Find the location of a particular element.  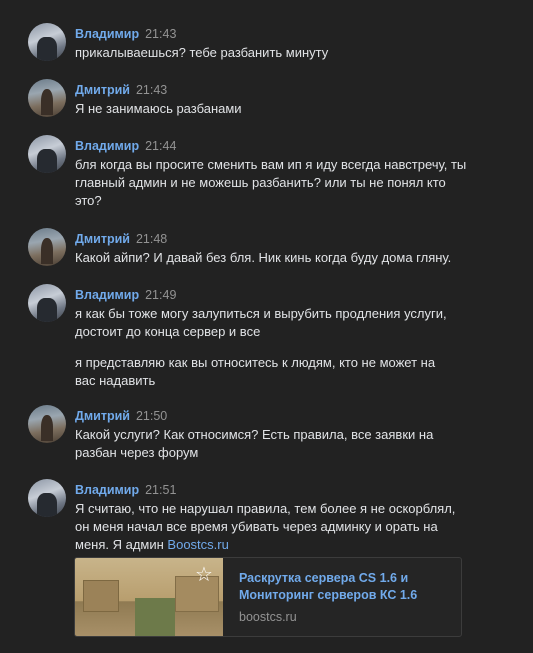

star-icon: ☆ is located at coordinates (204, 575).